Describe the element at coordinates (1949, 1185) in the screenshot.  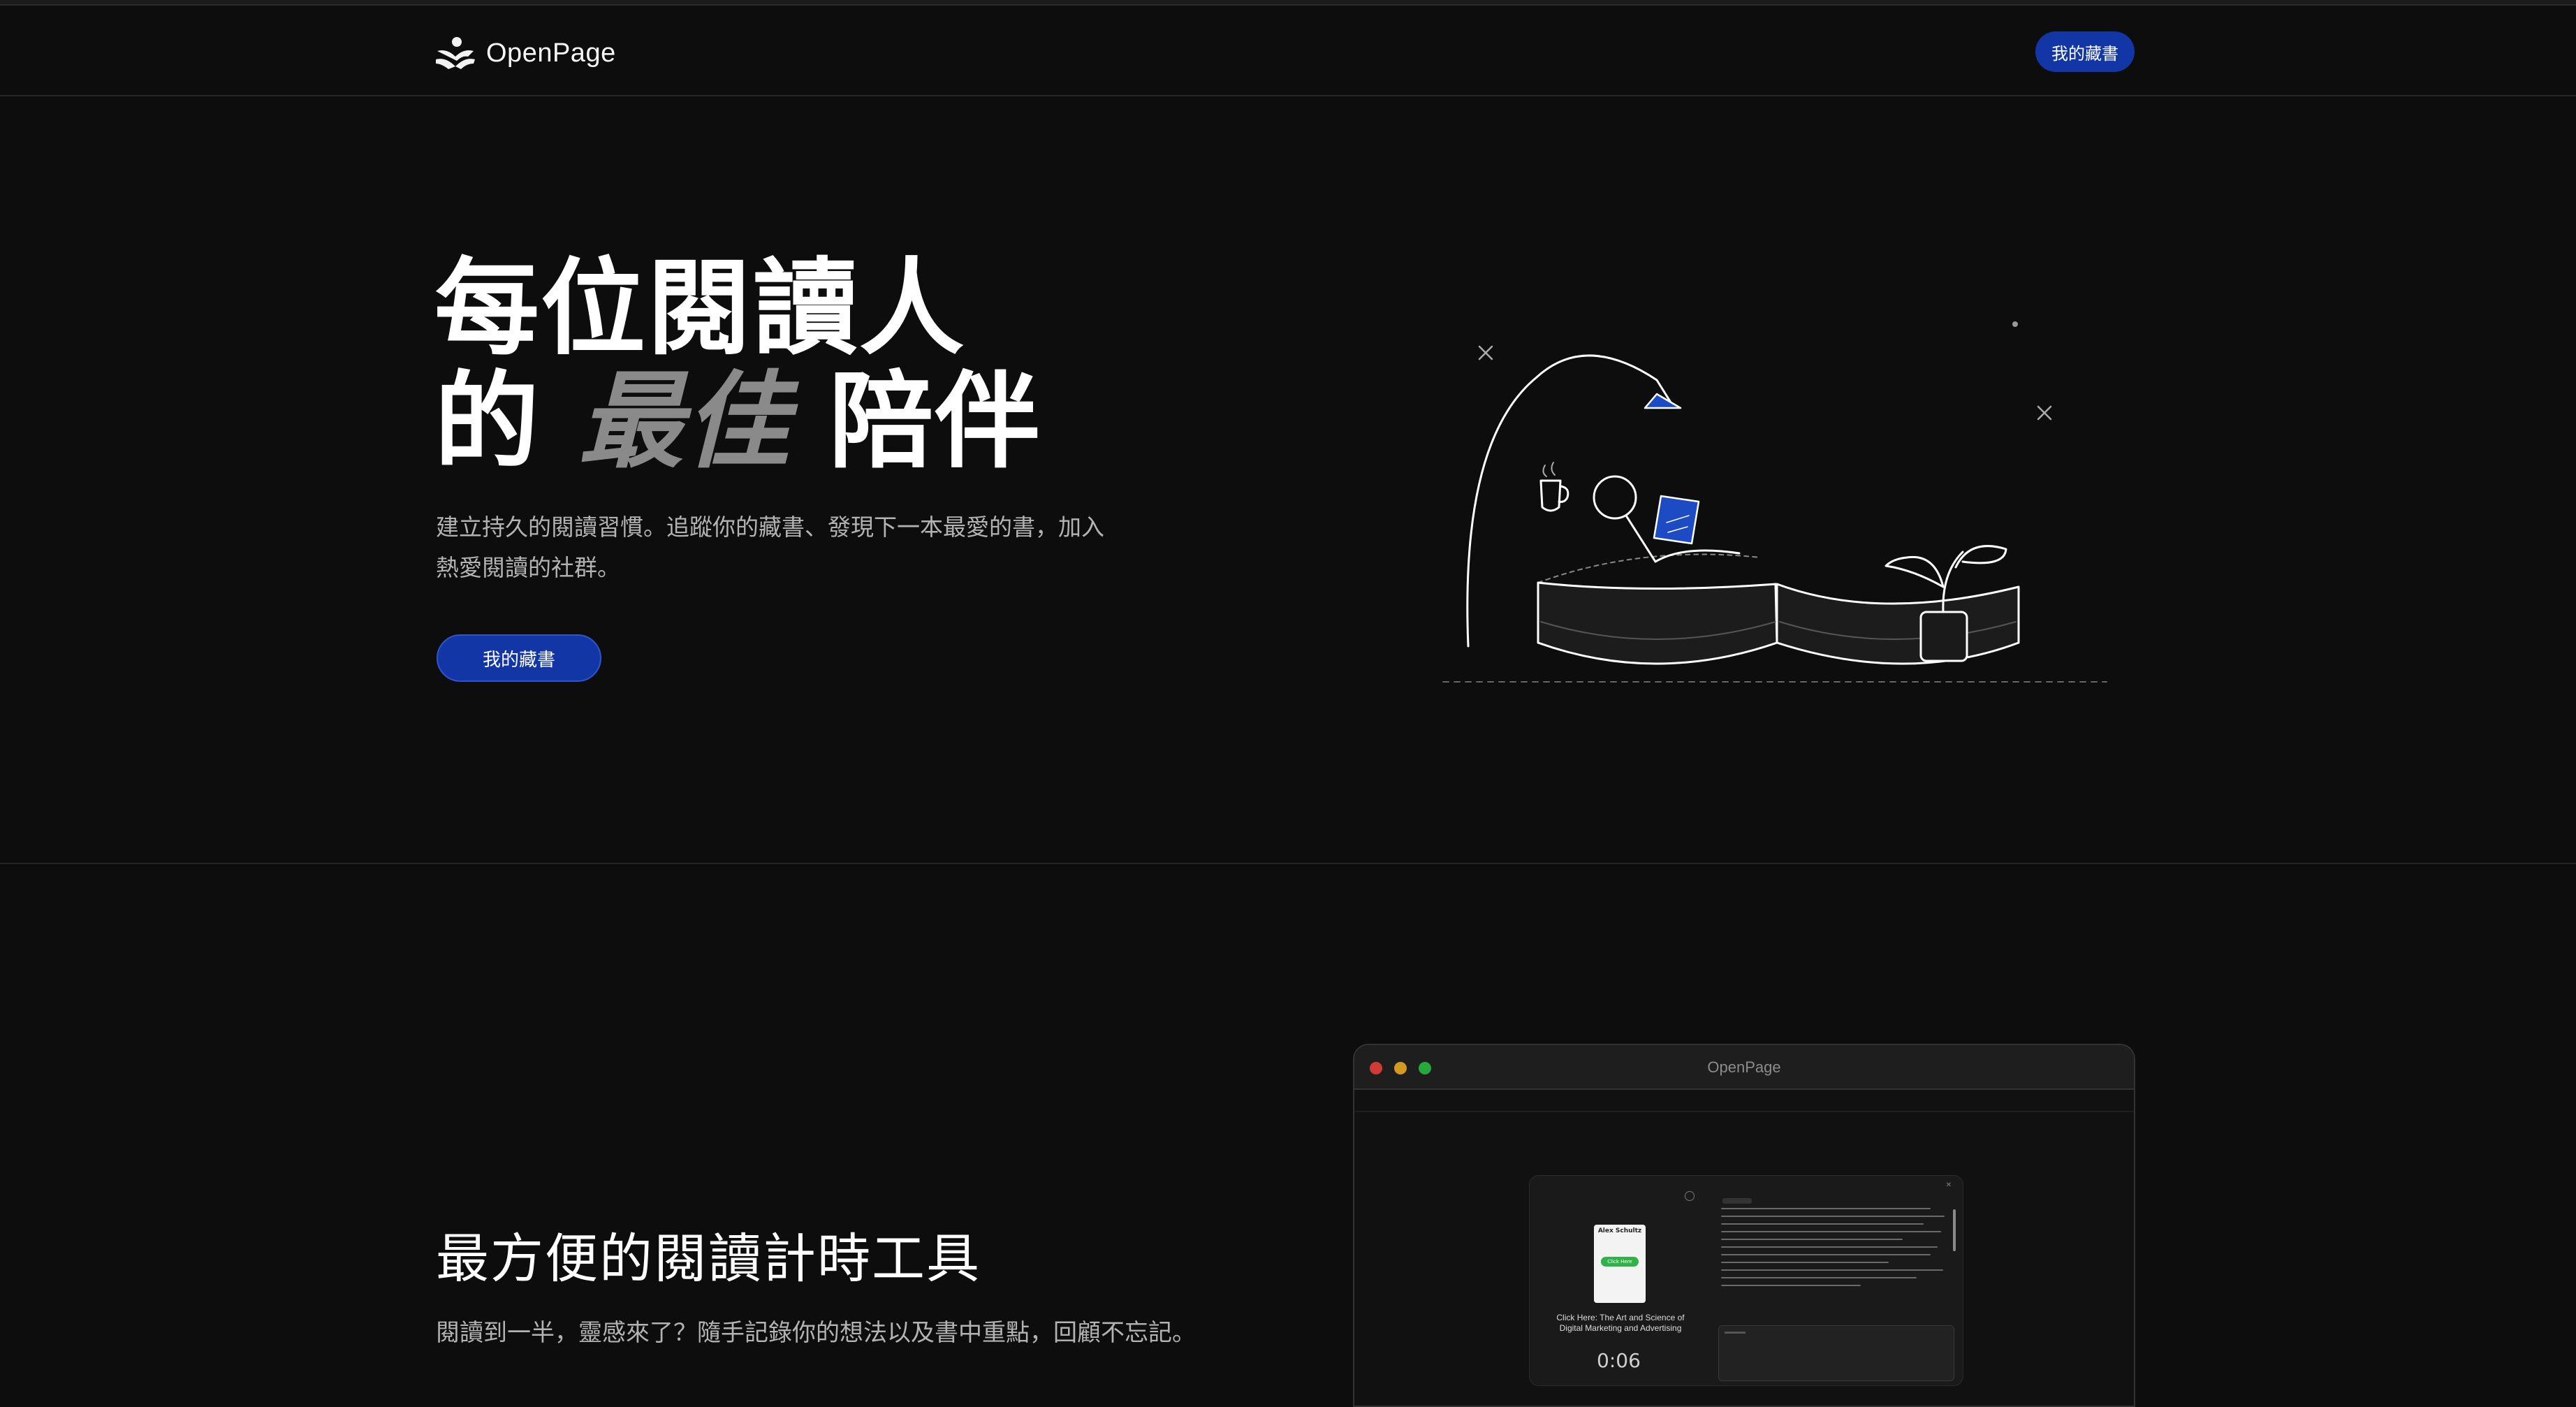
I see `close-icon: ✕` at that location.